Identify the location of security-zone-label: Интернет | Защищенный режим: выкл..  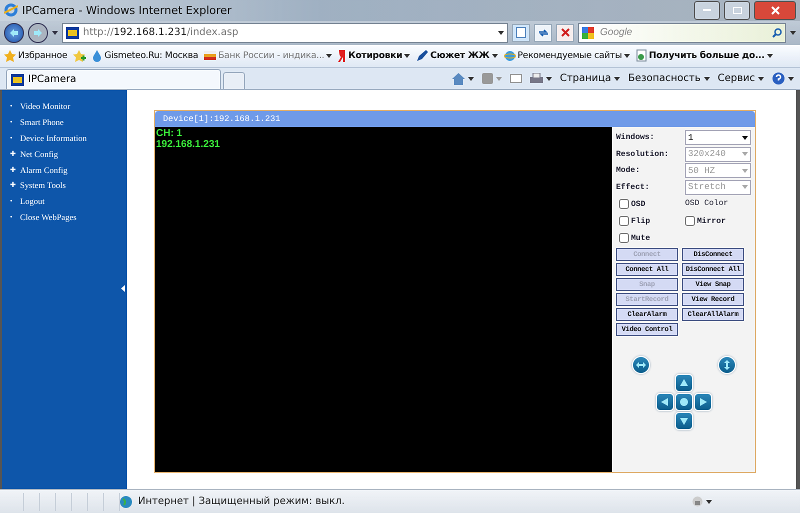
(241, 502).